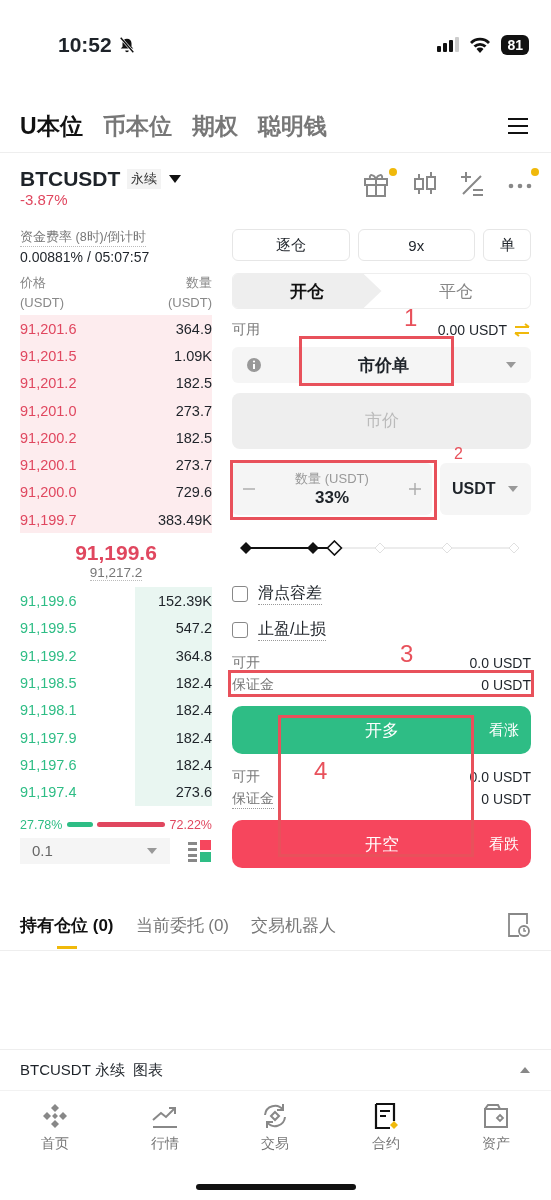  I want to click on ask-price: 91,199.7, so click(48, 519).